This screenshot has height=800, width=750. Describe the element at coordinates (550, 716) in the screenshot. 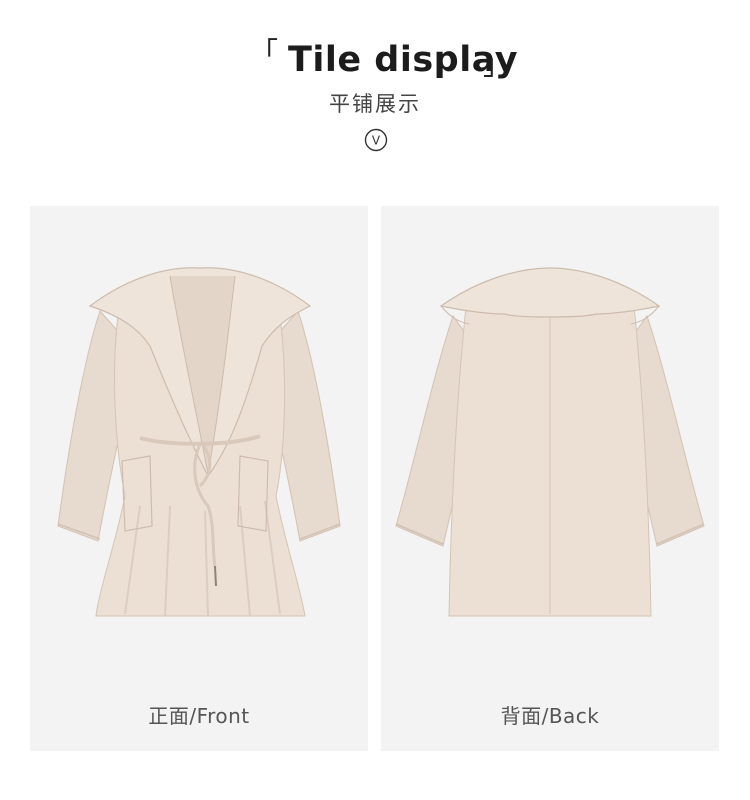

I see `back-caption: 背面/Back` at that location.